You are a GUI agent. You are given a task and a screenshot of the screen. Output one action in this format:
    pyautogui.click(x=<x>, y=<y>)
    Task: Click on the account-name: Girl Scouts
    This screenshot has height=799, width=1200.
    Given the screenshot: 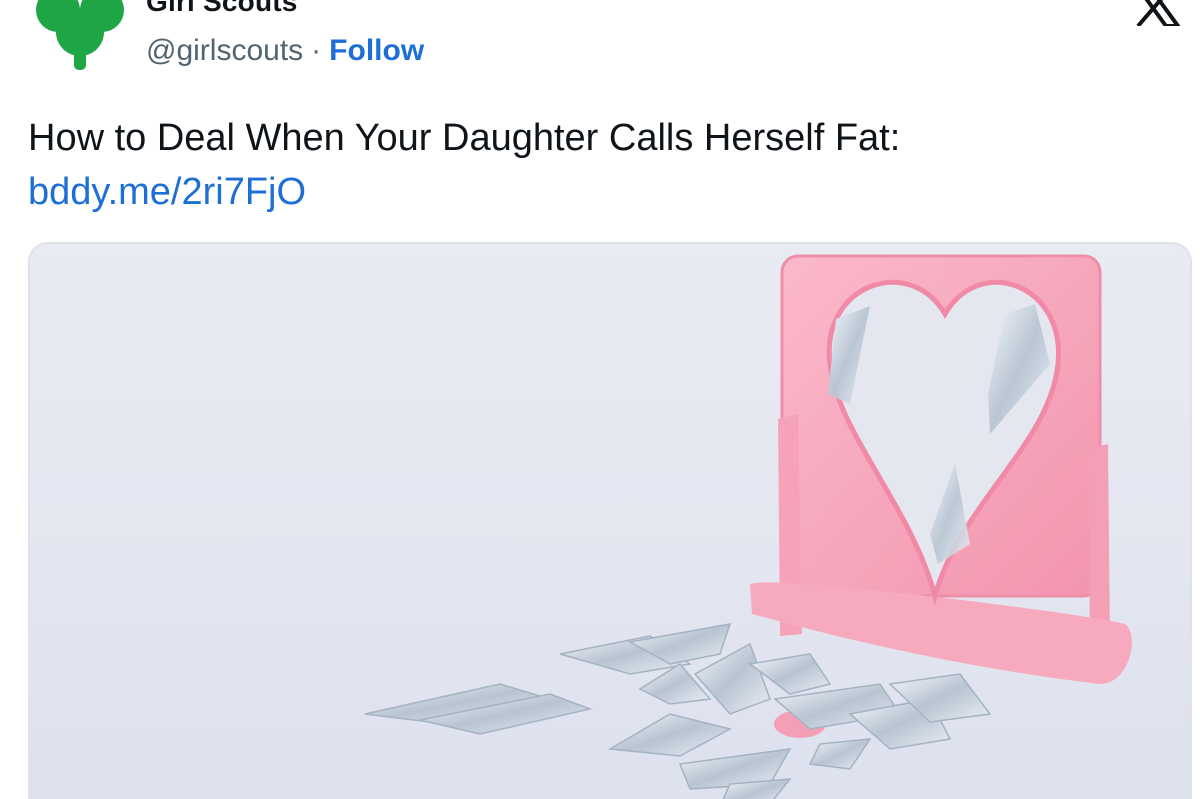 What is the action you would take?
    pyautogui.click(x=222, y=9)
    